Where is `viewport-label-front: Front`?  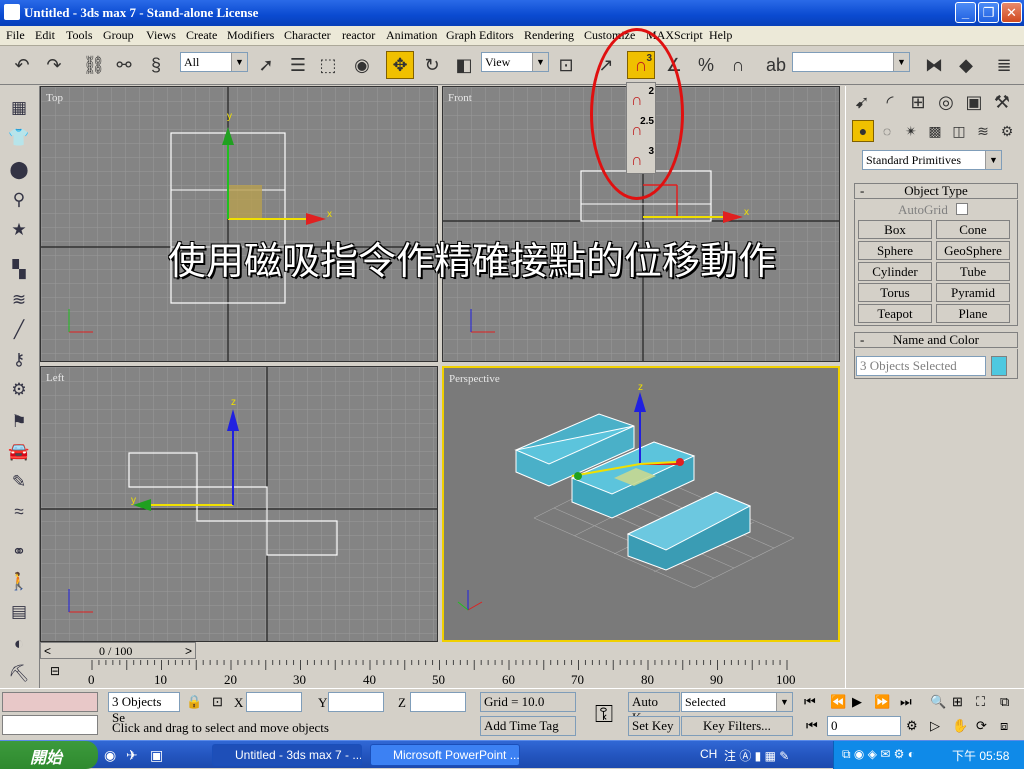
viewport-label-front: Front is located at coordinates (460, 98).